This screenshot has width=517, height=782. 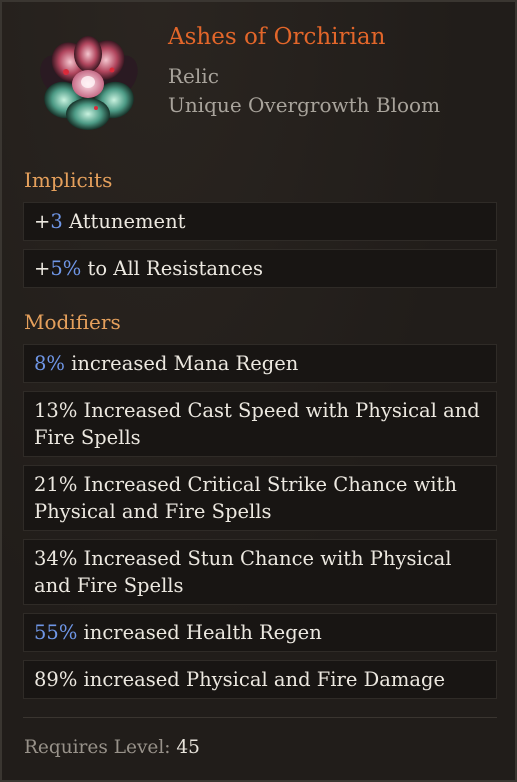 What do you see at coordinates (124, 221) in the screenshot?
I see `mod-description: Attunement` at bounding box center [124, 221].